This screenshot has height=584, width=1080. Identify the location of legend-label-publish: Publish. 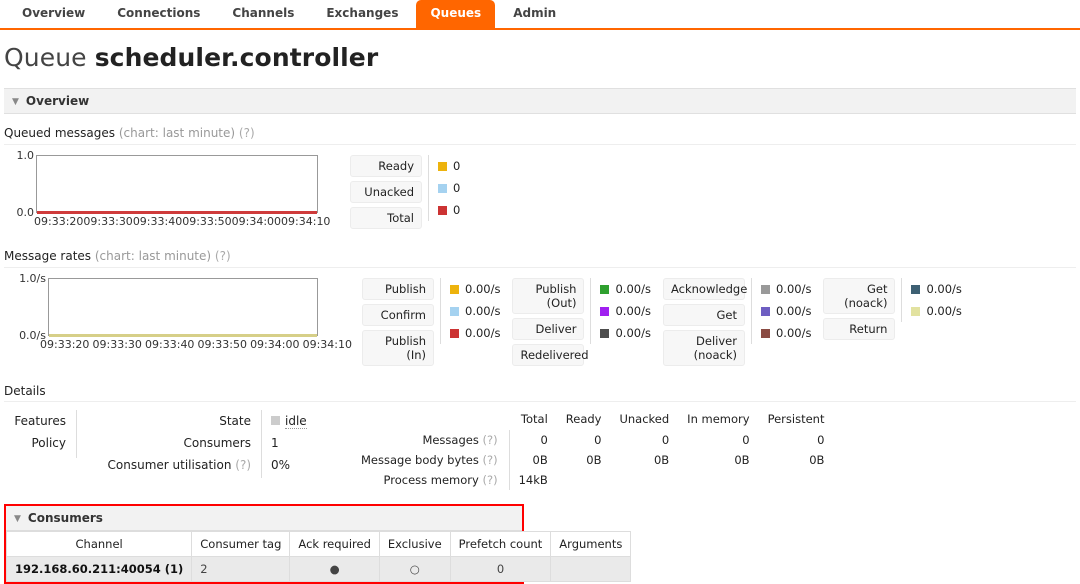
(398, 289).